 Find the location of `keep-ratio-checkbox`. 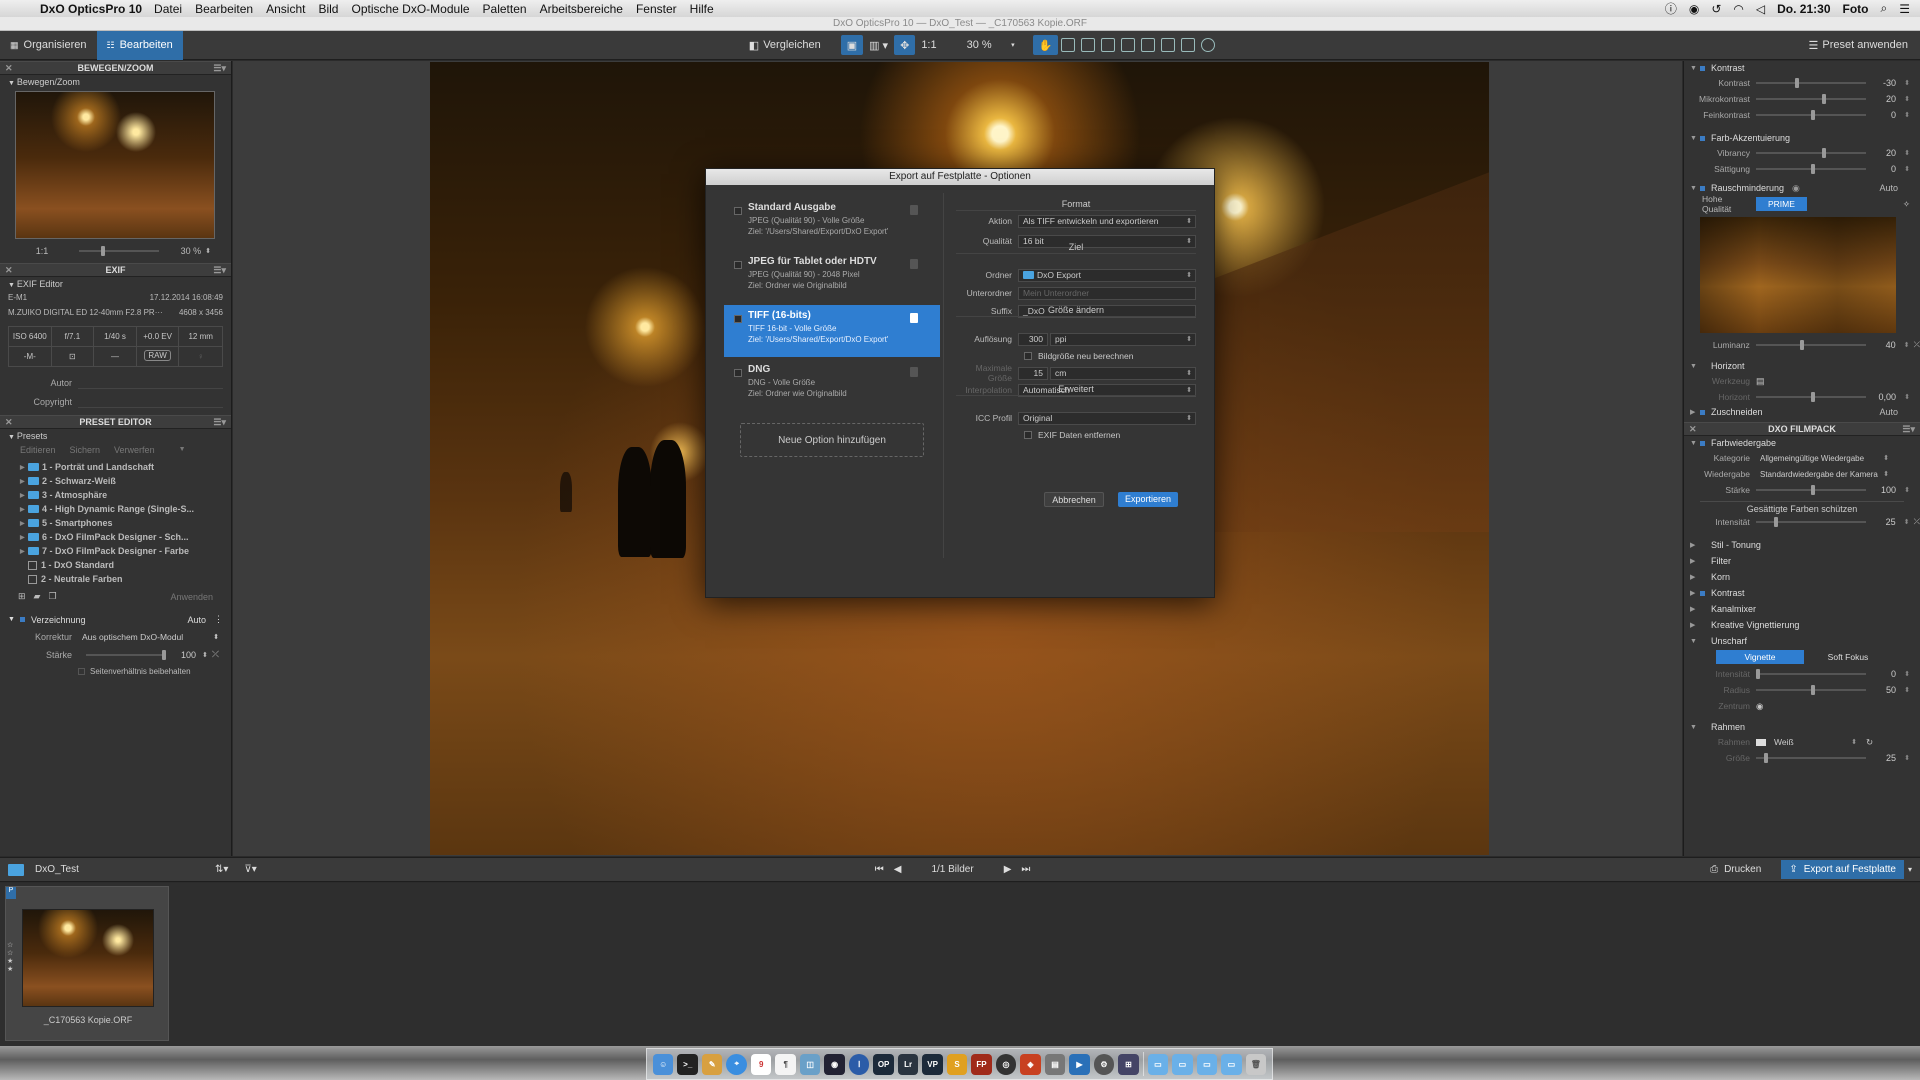

keep-ratio-checkbox is located at coordinates (81, 671).